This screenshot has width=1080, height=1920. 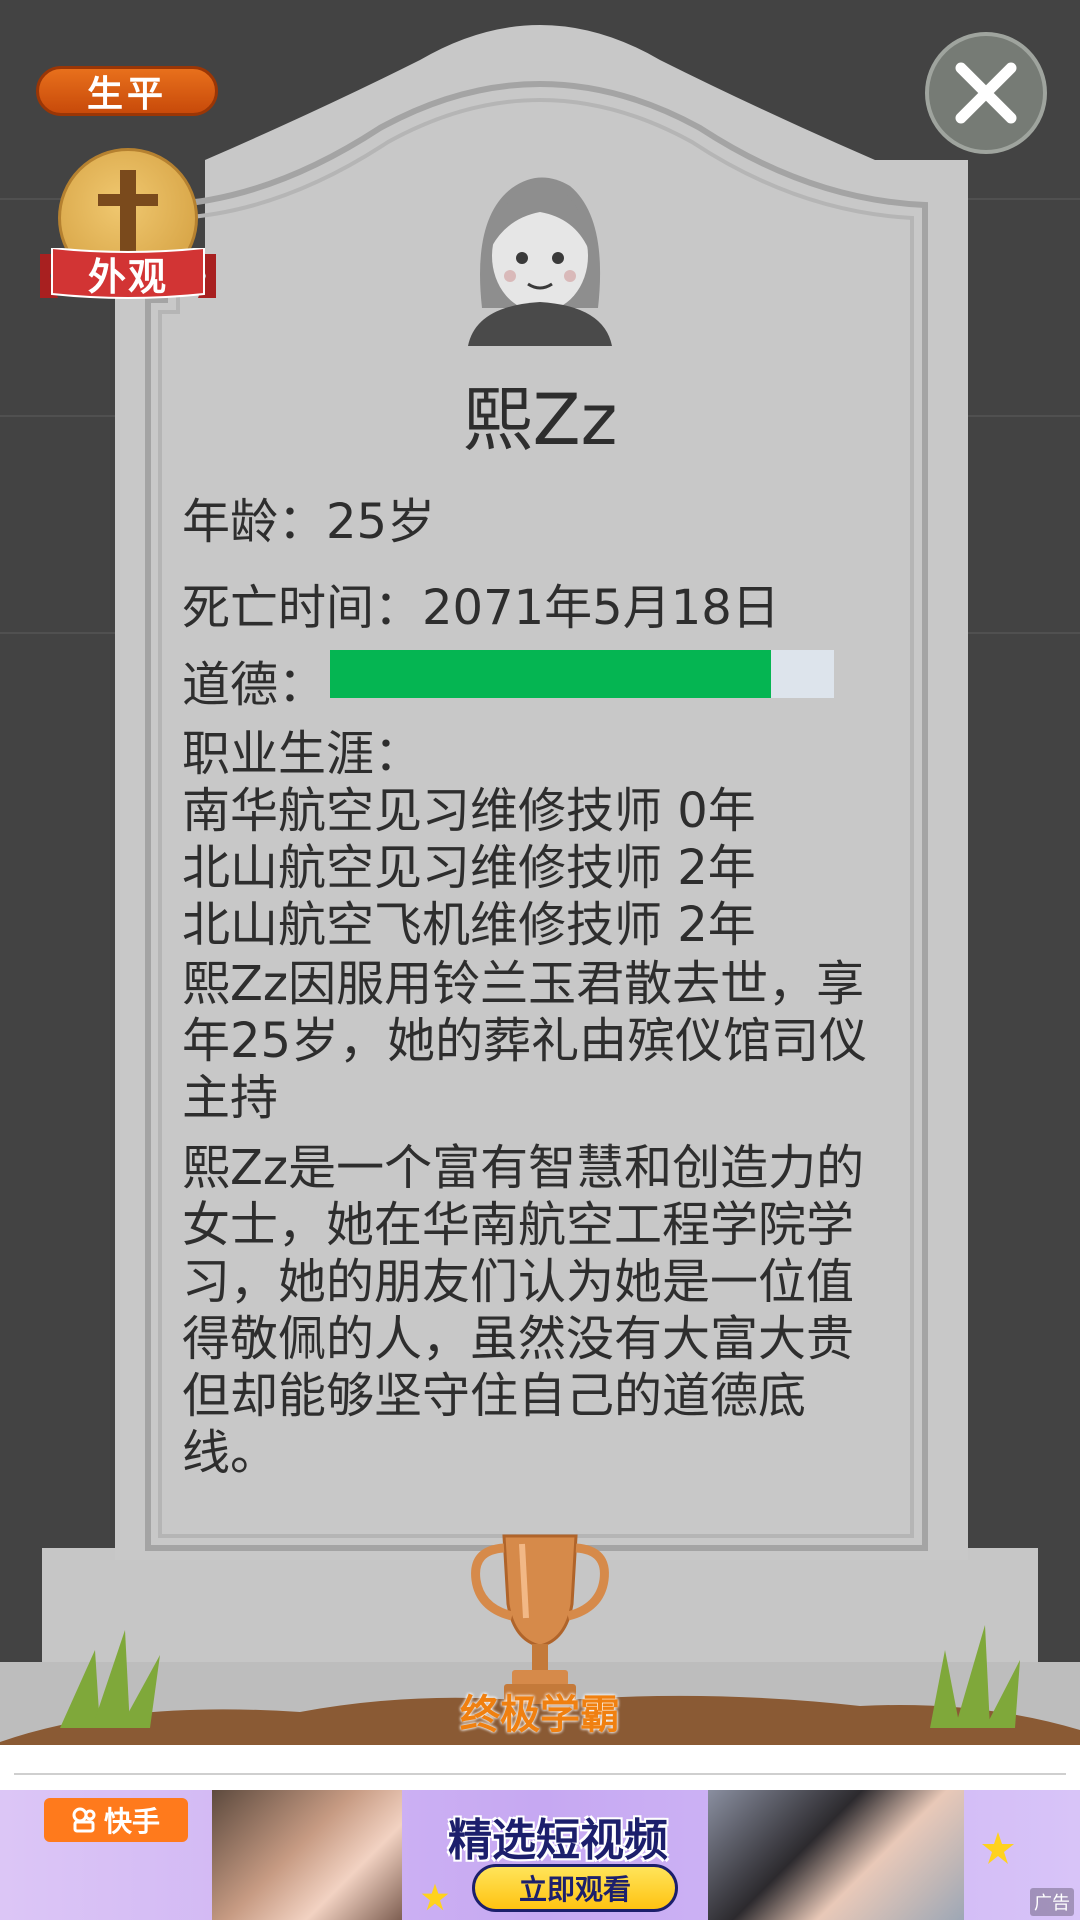 What do you see at coordinates (128, 226) in the screenshot?
I see `appearance-button: 外观` at bounding box center [128, 226].